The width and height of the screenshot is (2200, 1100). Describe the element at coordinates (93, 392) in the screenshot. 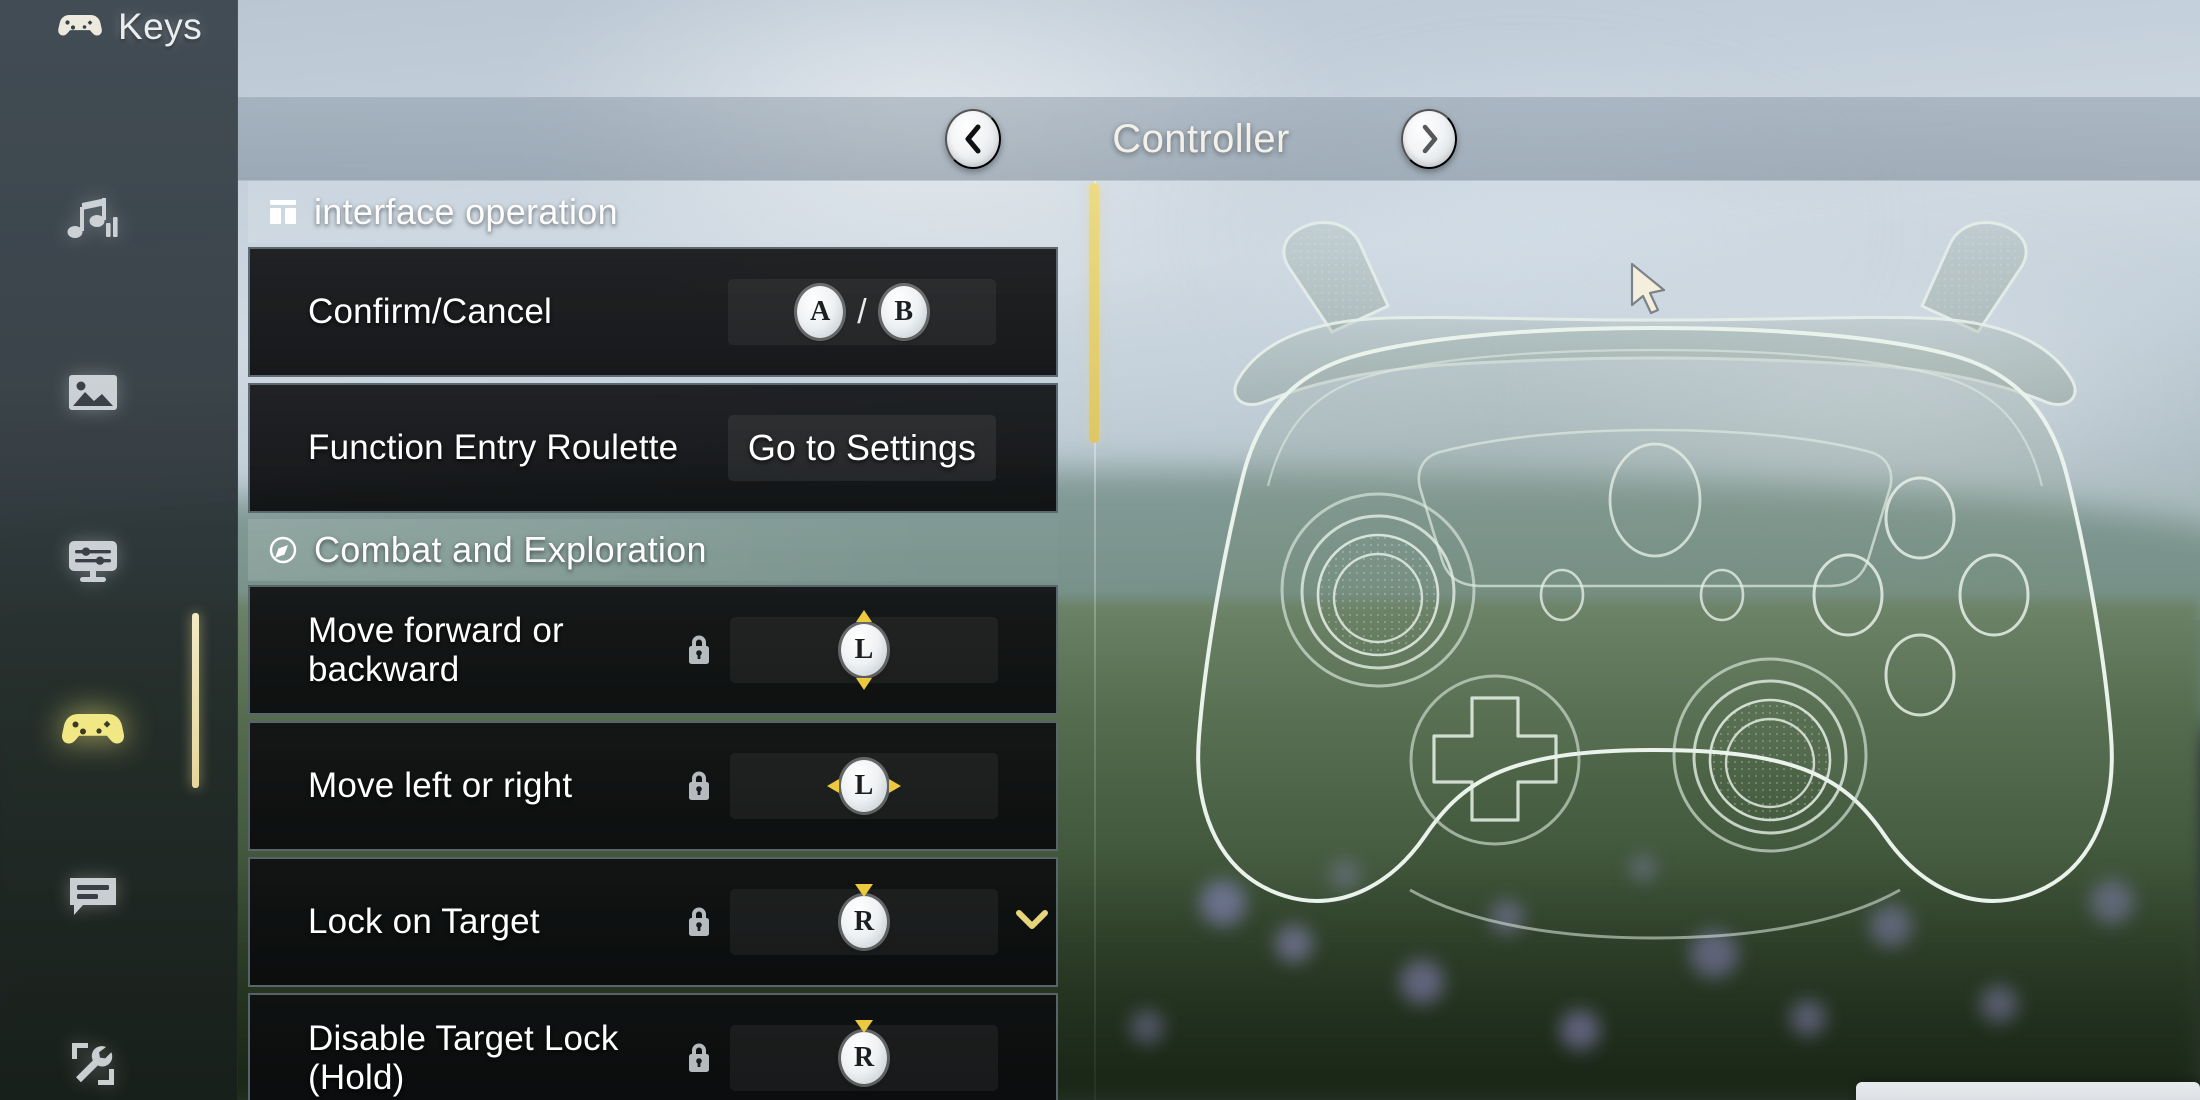

I see `image-picture-icon` at that location.